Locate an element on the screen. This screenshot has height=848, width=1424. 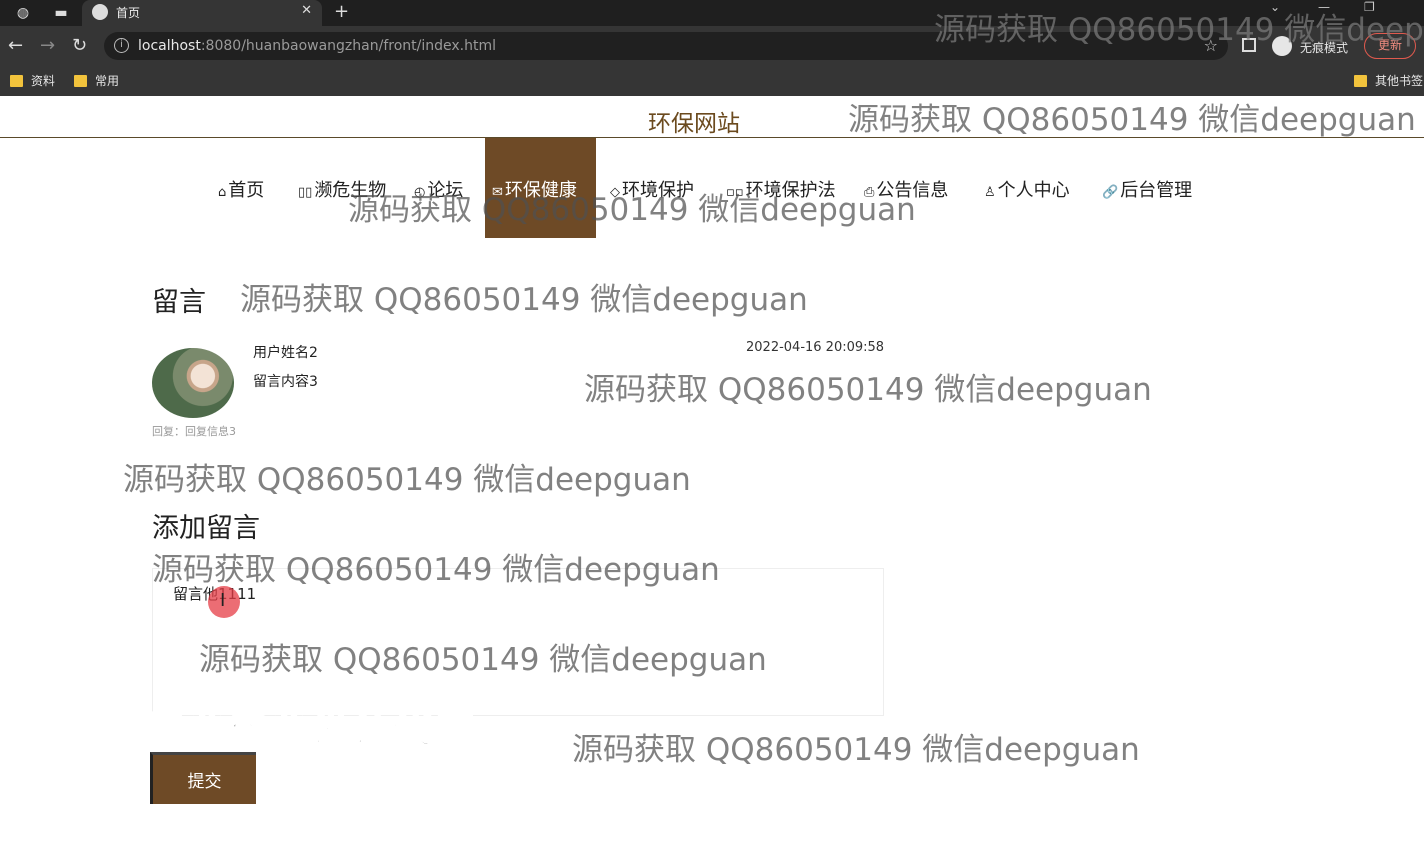
browser-tab-bar: ◍ ▬ 首页 ✕ + ⌄ — ❐ is located at coordinates (712, 13).